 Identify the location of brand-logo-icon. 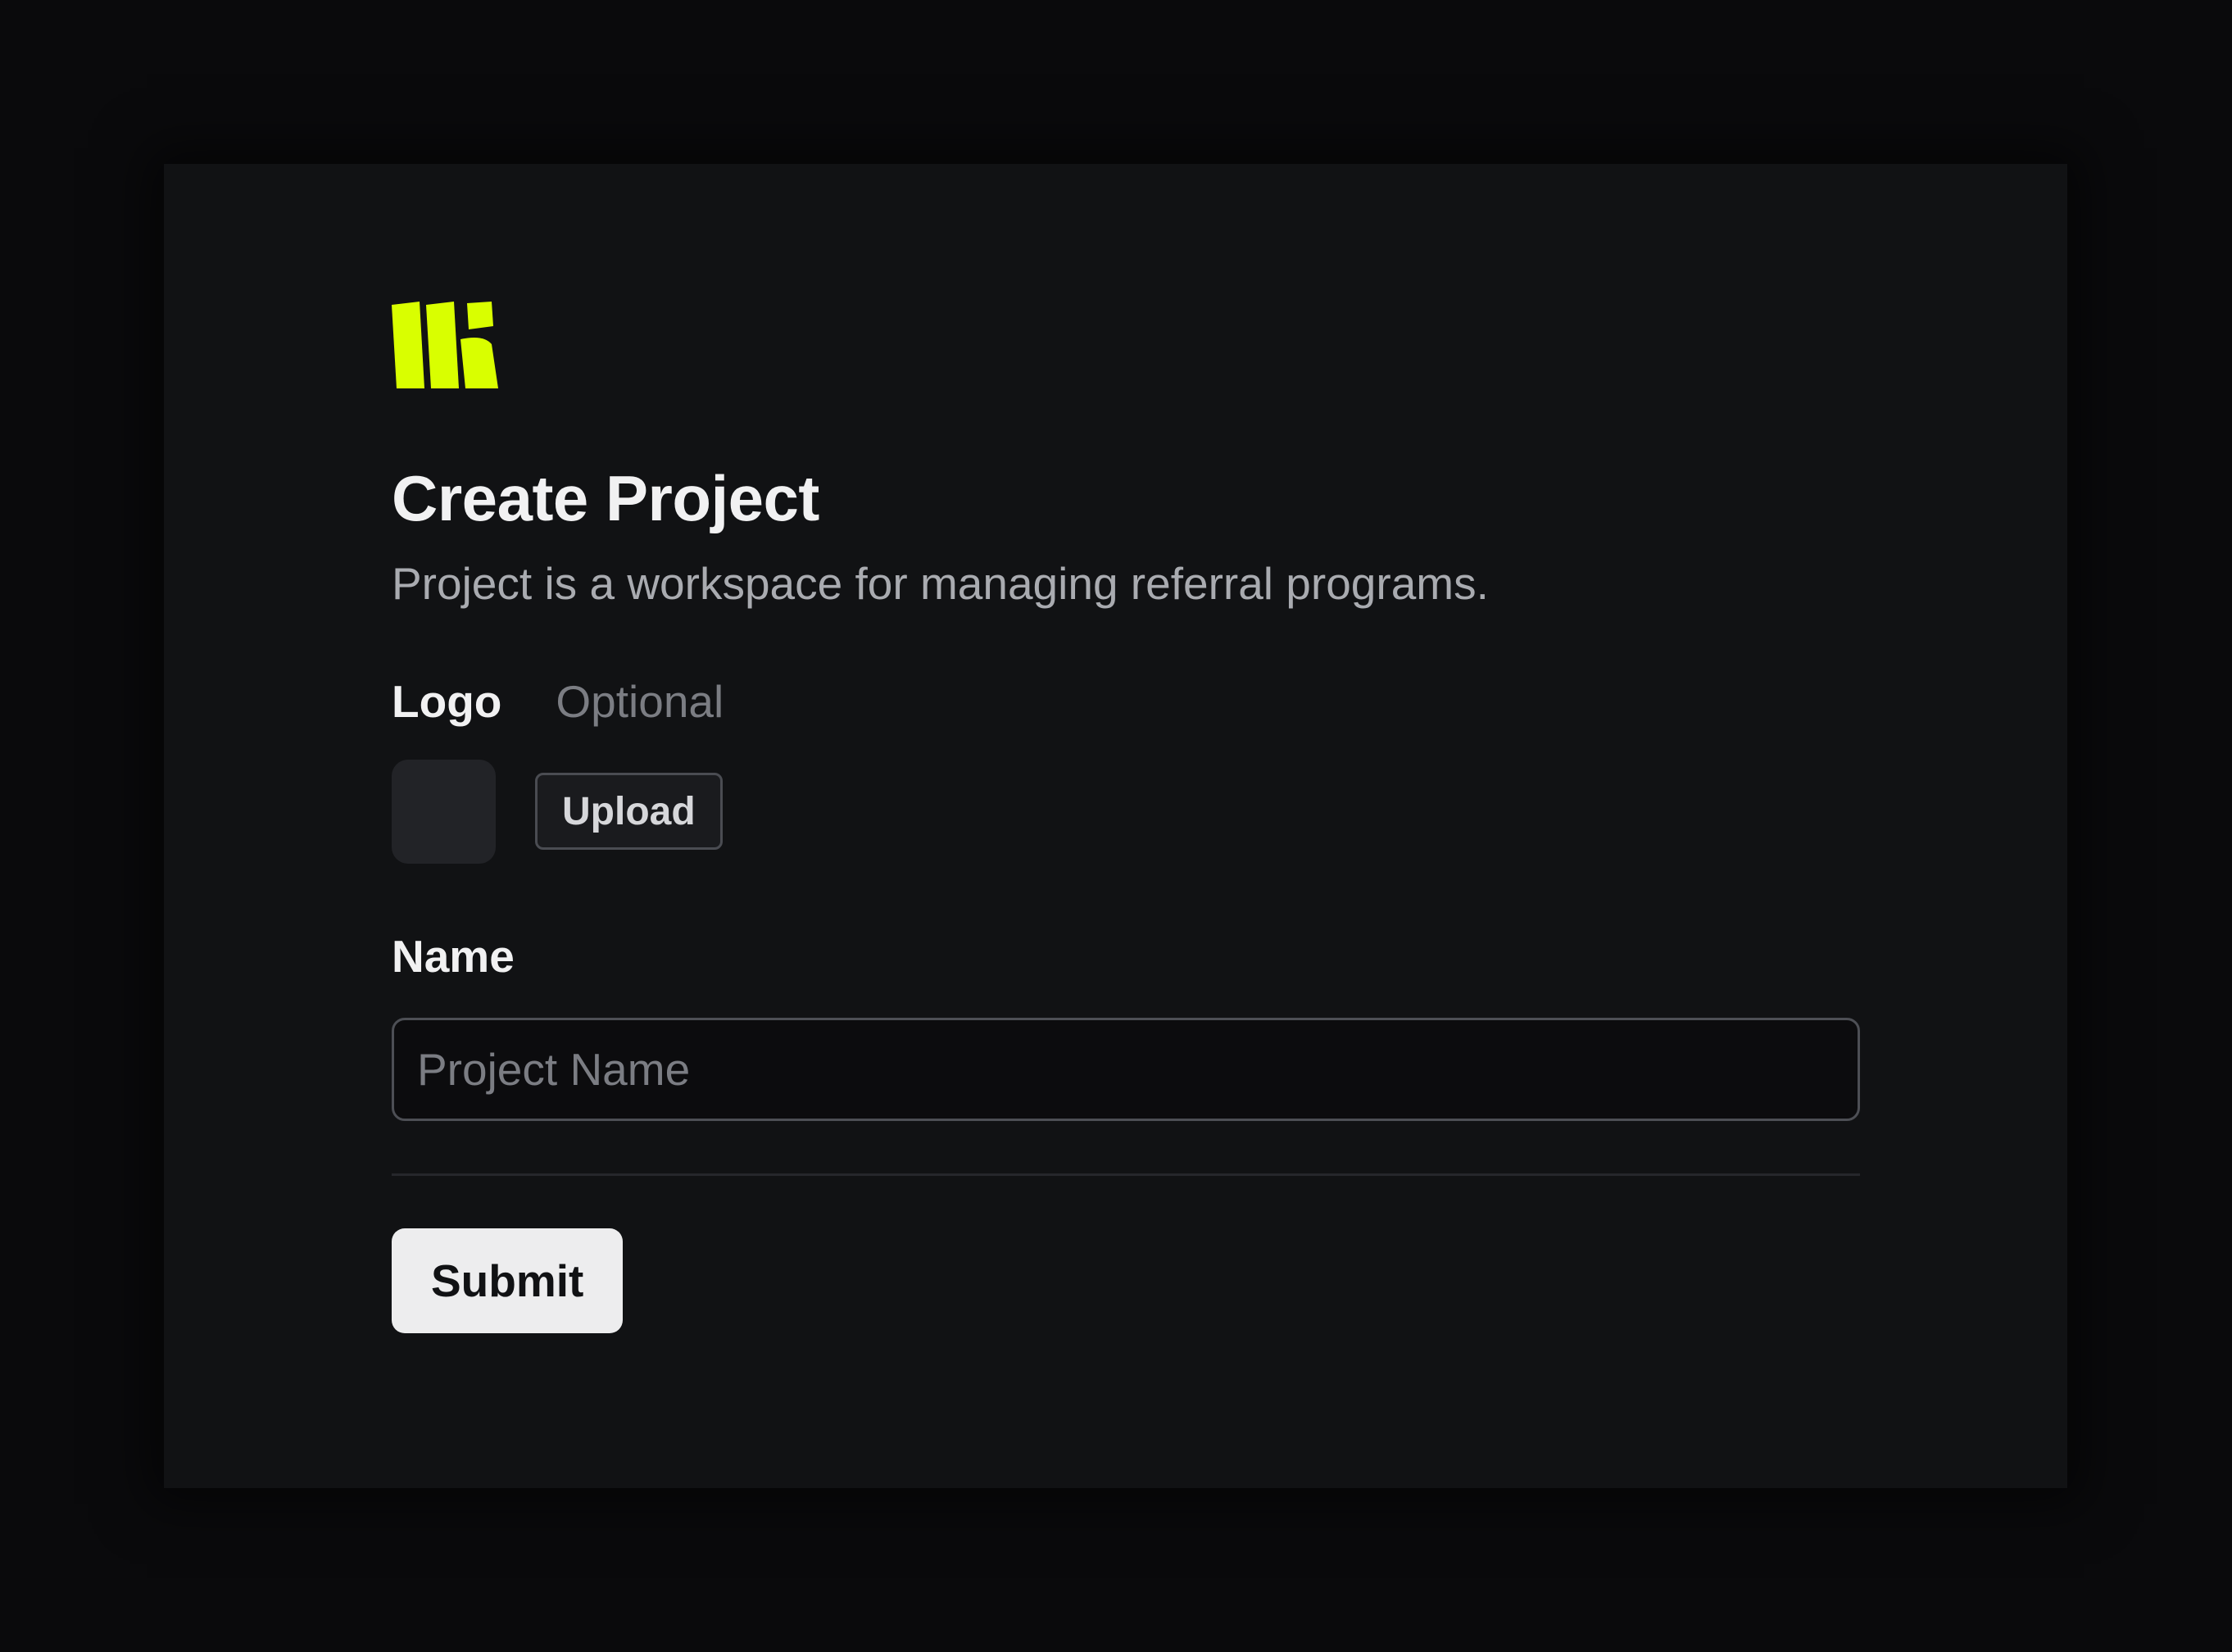
(445, 345).